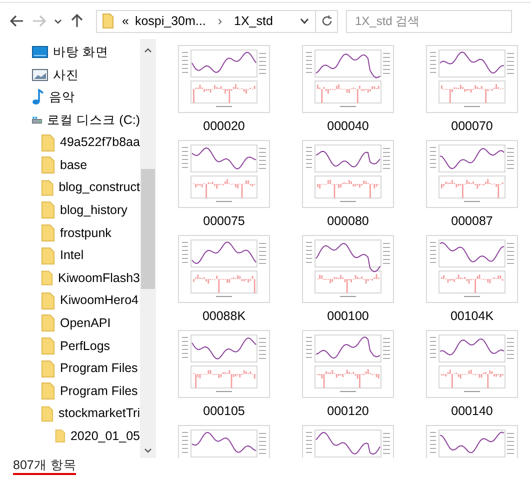 The image size is (531, 482). I want to click on nav-item: blog_construct, so click(70, 188).